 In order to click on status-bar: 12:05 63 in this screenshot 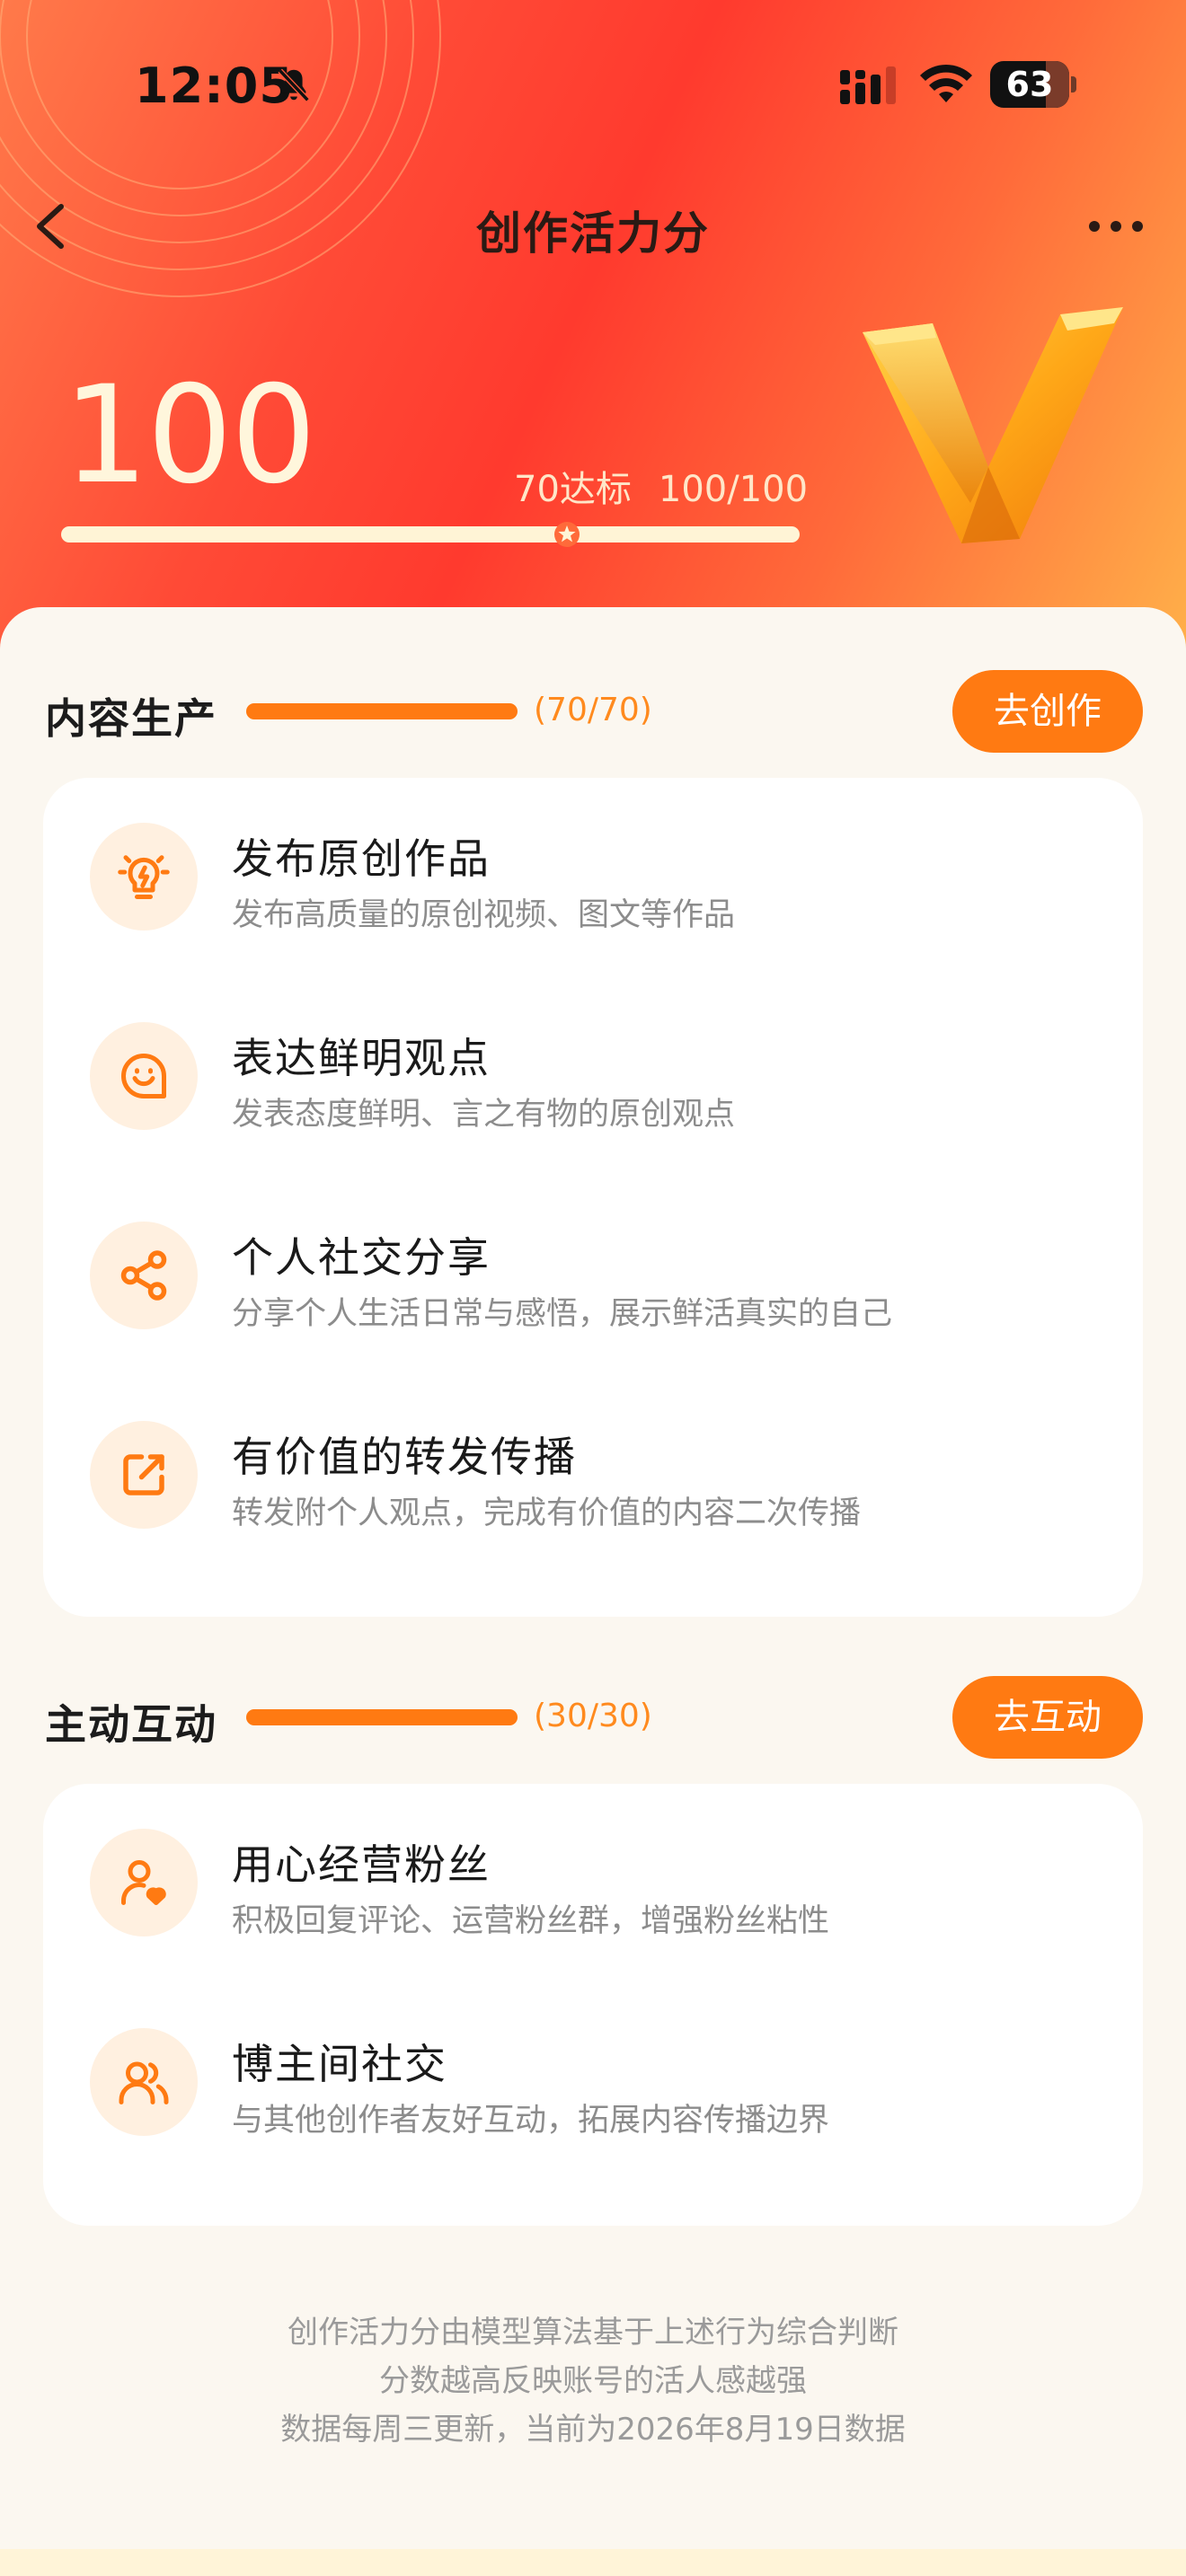, I will do `click(593, 86)`.